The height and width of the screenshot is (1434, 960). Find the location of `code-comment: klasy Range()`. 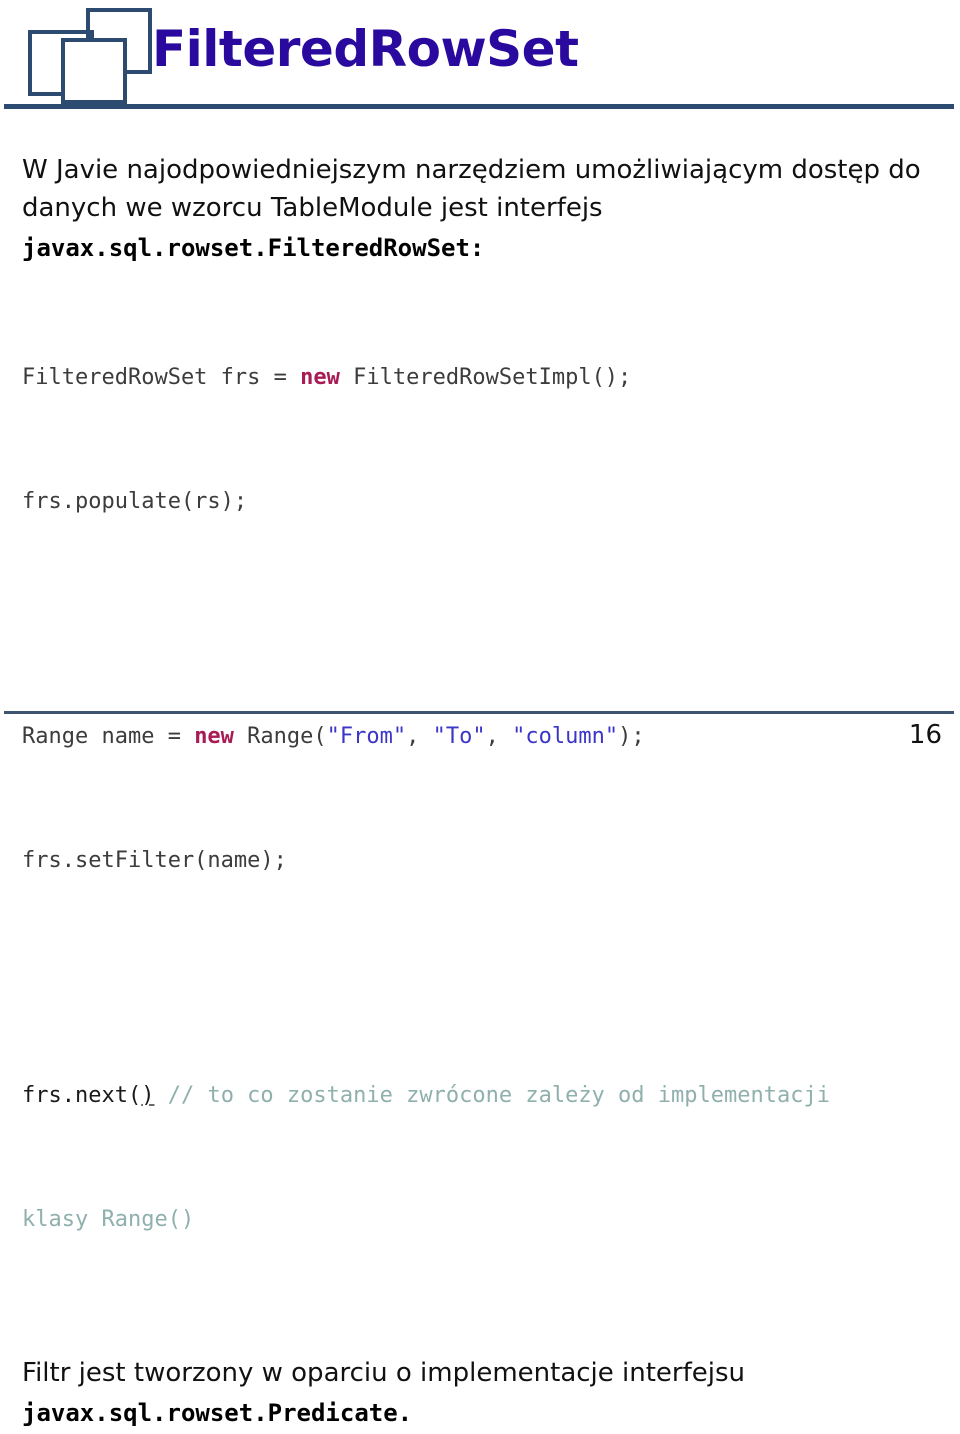

code-comment: klasy Range() is located at coordinates (108, 1219).